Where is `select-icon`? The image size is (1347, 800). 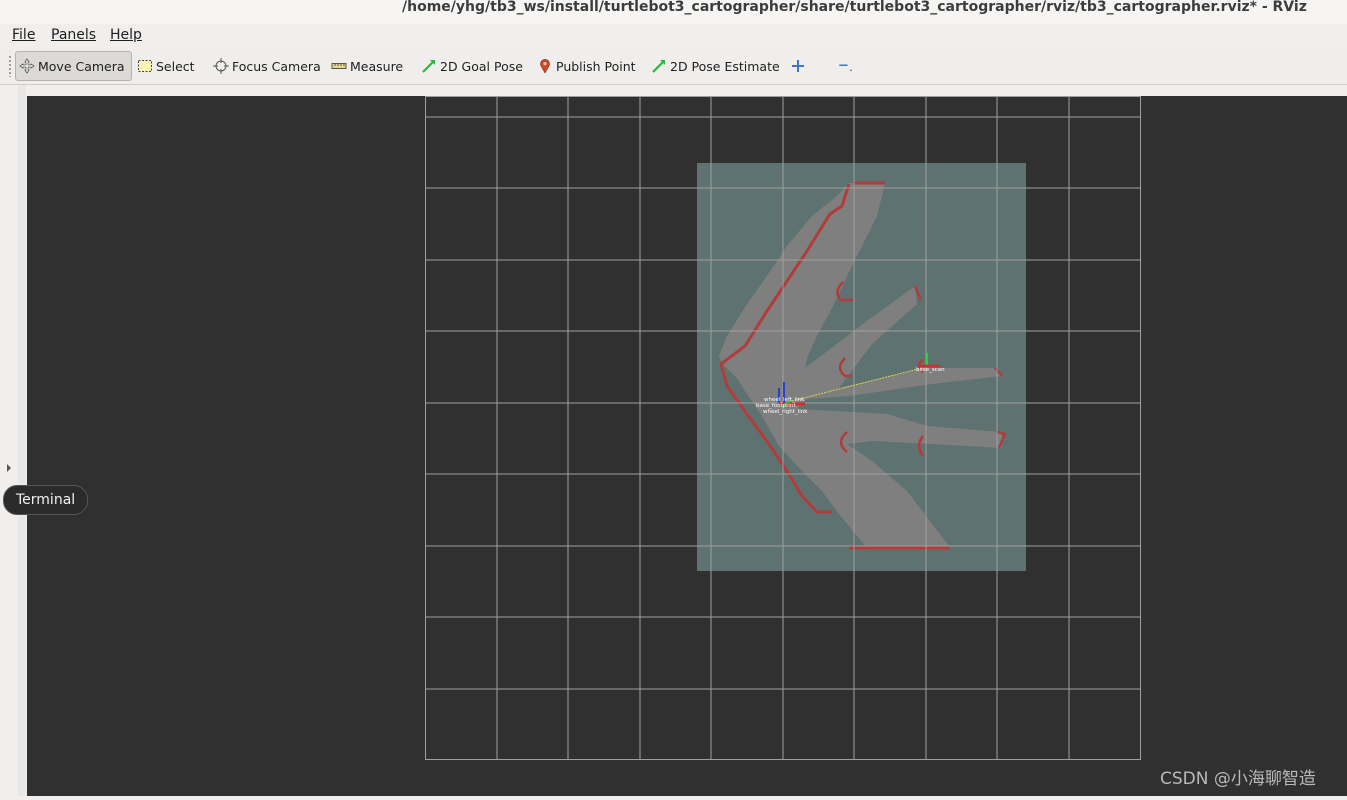 select-icon is located at coordinates (145, 66).